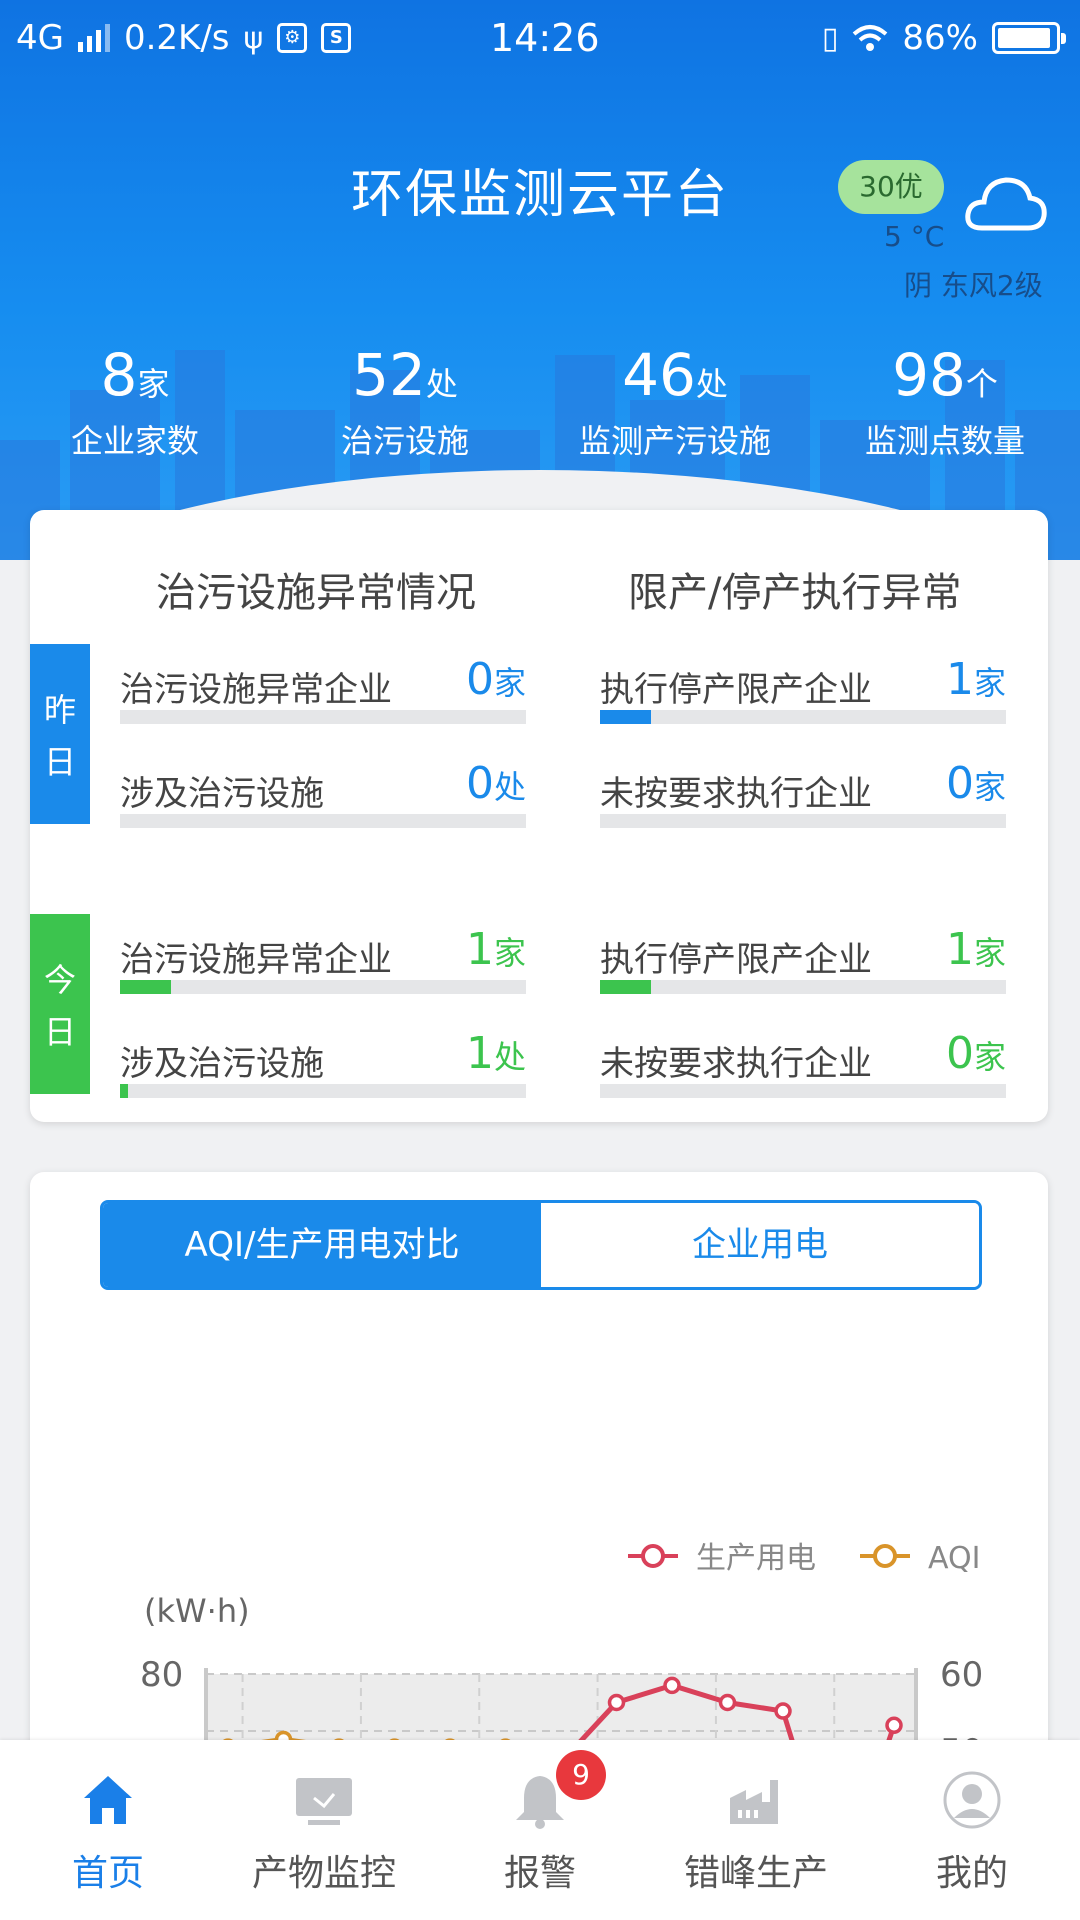  What do you see at coordinates (336, 38) in the screenshot?
I see `s-icon: S` at bounding box center [336, 38].